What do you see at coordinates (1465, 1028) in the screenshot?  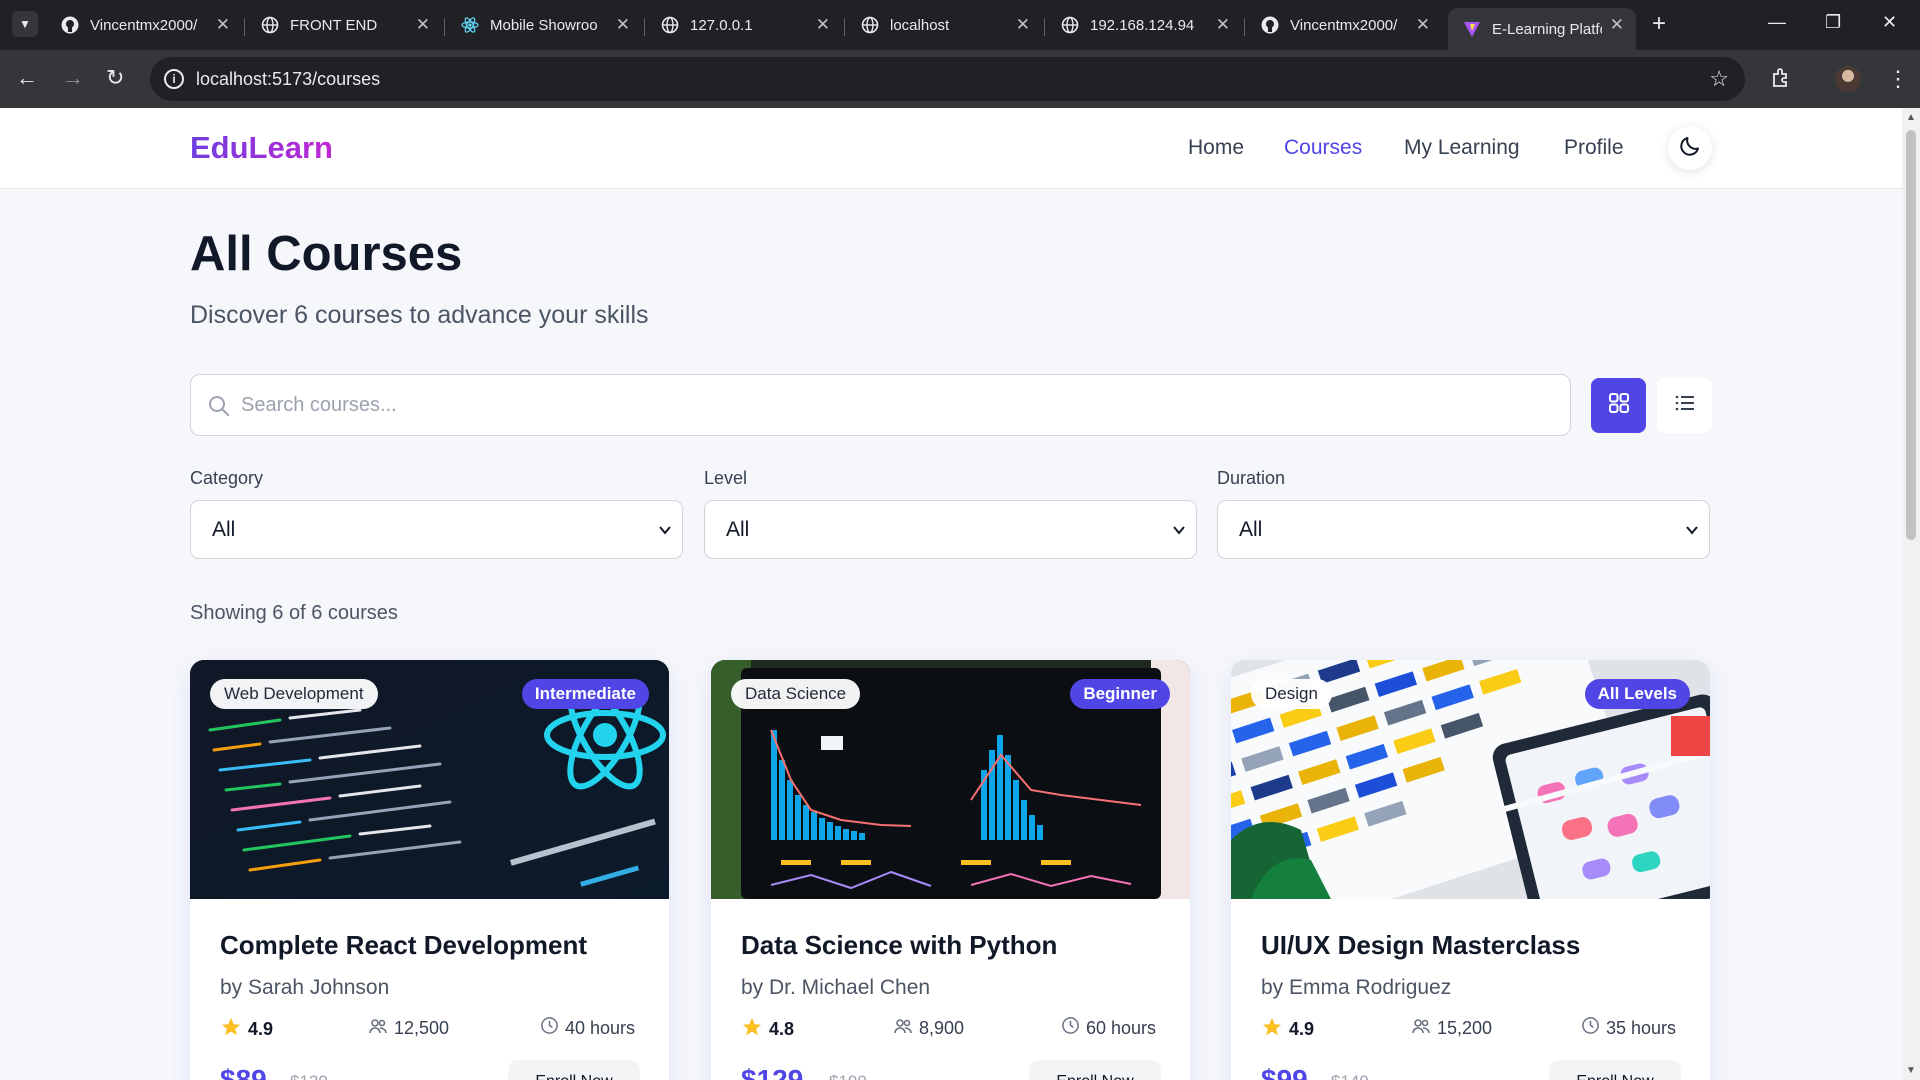 I see `students-count: 15,200` at bounding box center [1465, 1028].